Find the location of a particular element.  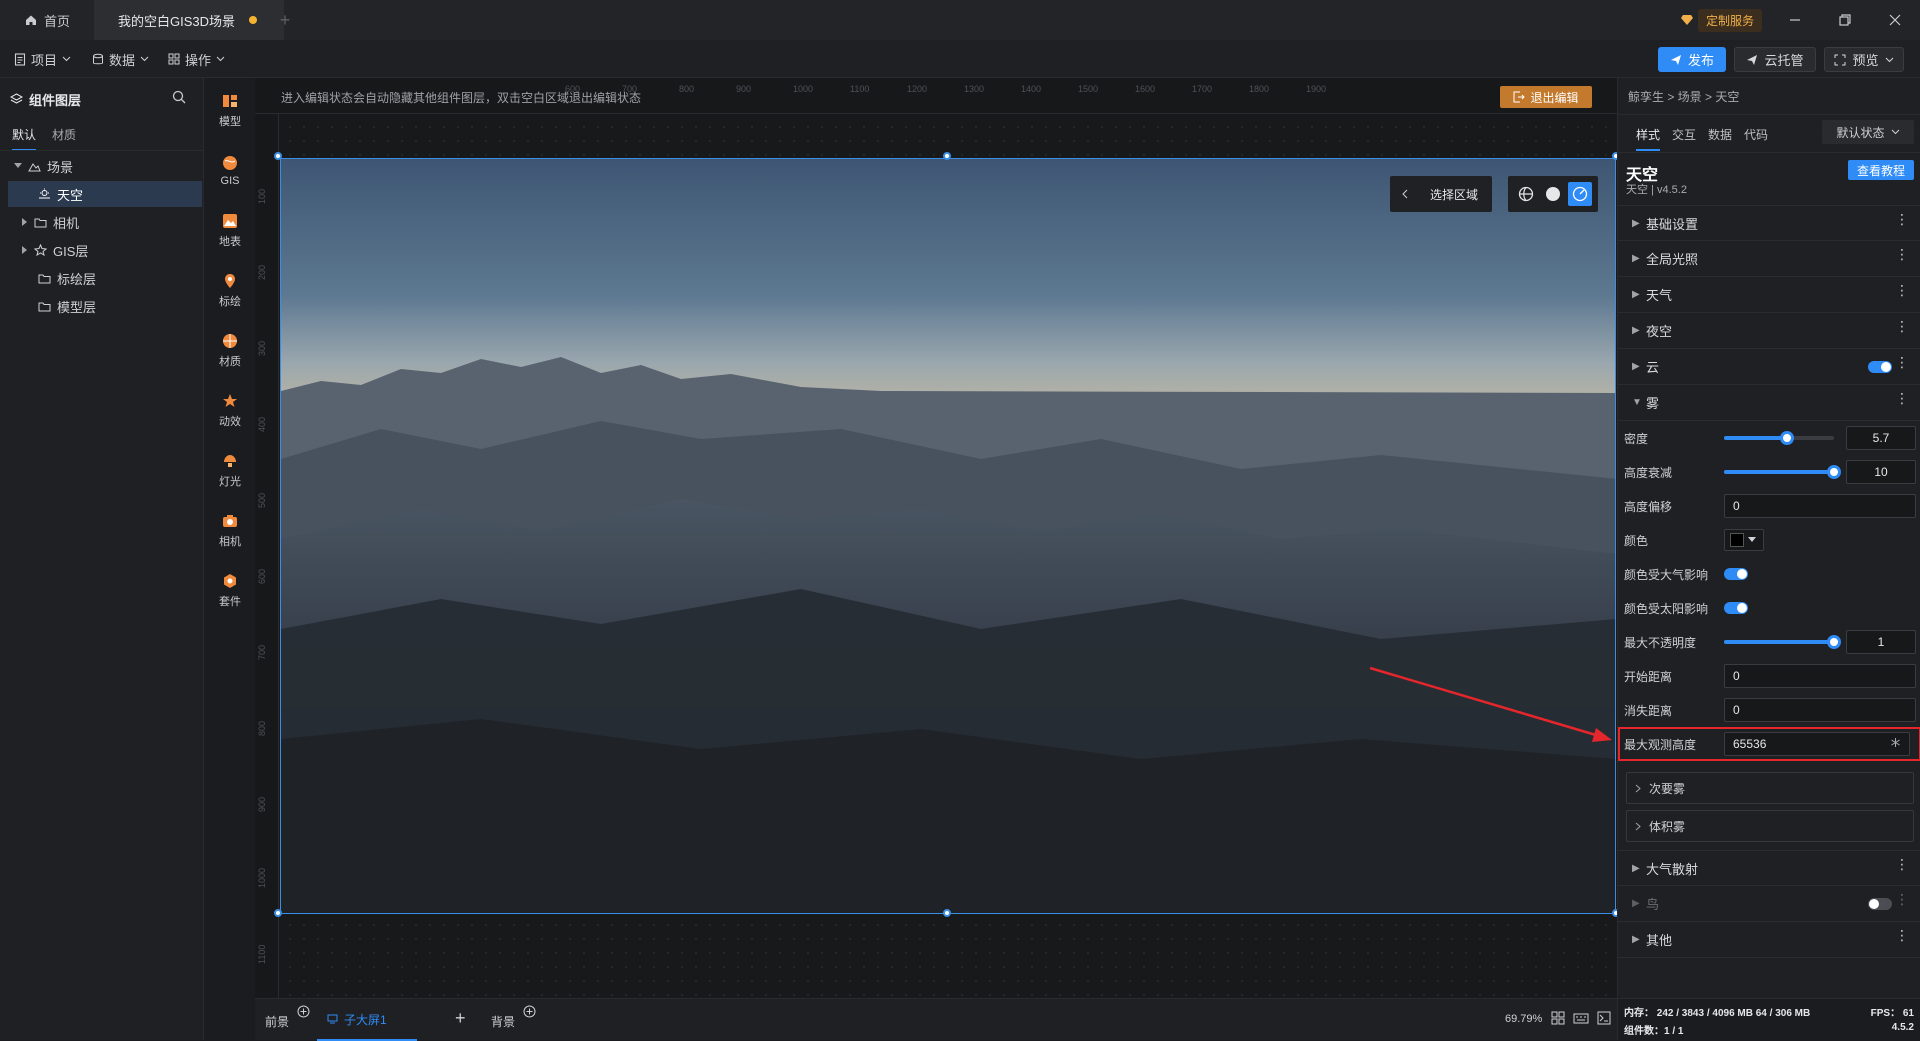

section-fog: ▼ 雾 ⋮ is located at coordinates (1769, 403).